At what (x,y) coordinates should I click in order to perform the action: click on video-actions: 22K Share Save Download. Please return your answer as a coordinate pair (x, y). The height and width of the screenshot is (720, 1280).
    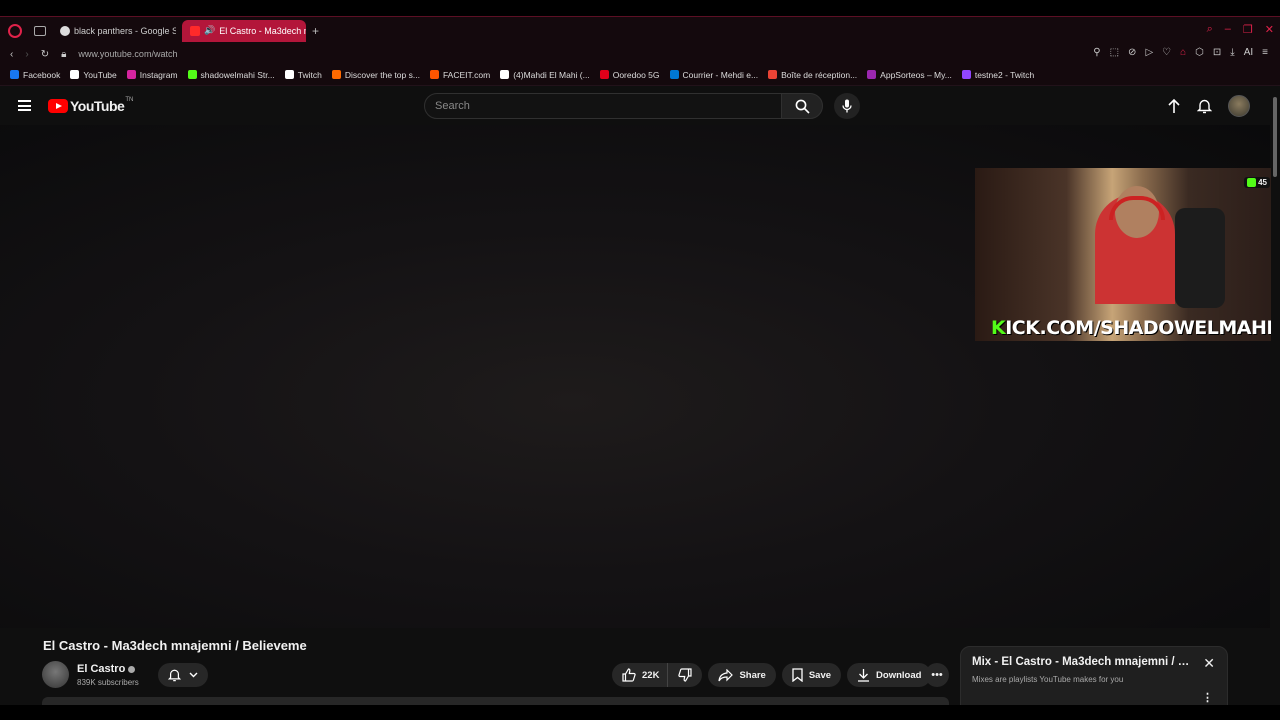
    Looking at the image, I should click on (772, 675).